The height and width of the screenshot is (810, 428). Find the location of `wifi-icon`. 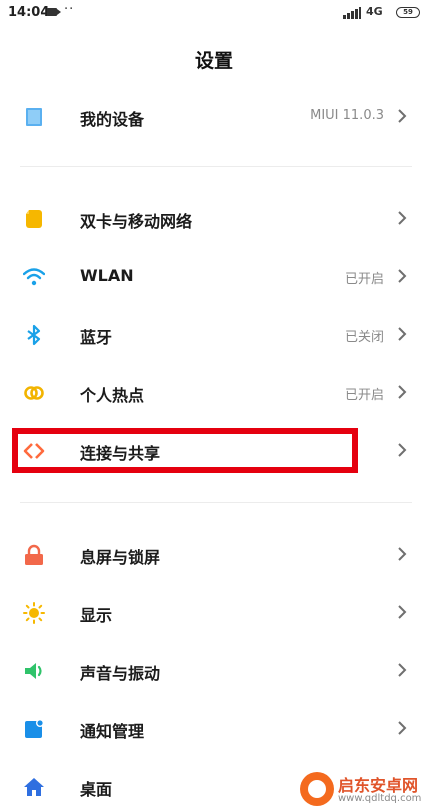

wifi-icon is located at coordinates (34, 277).